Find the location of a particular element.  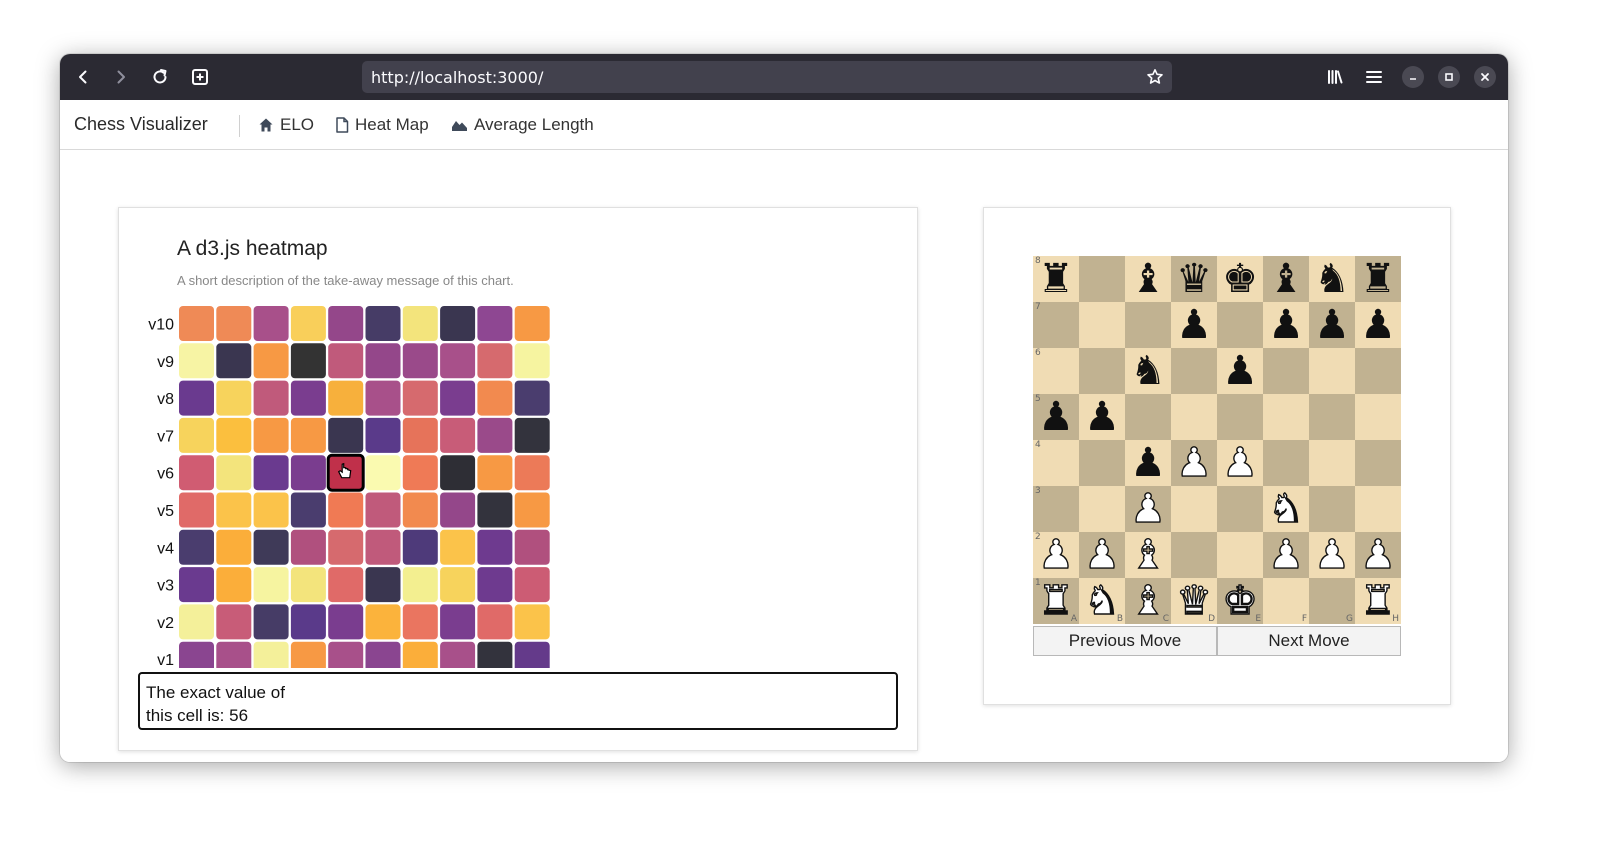

library-icon is located at coordinates (1335, 77).